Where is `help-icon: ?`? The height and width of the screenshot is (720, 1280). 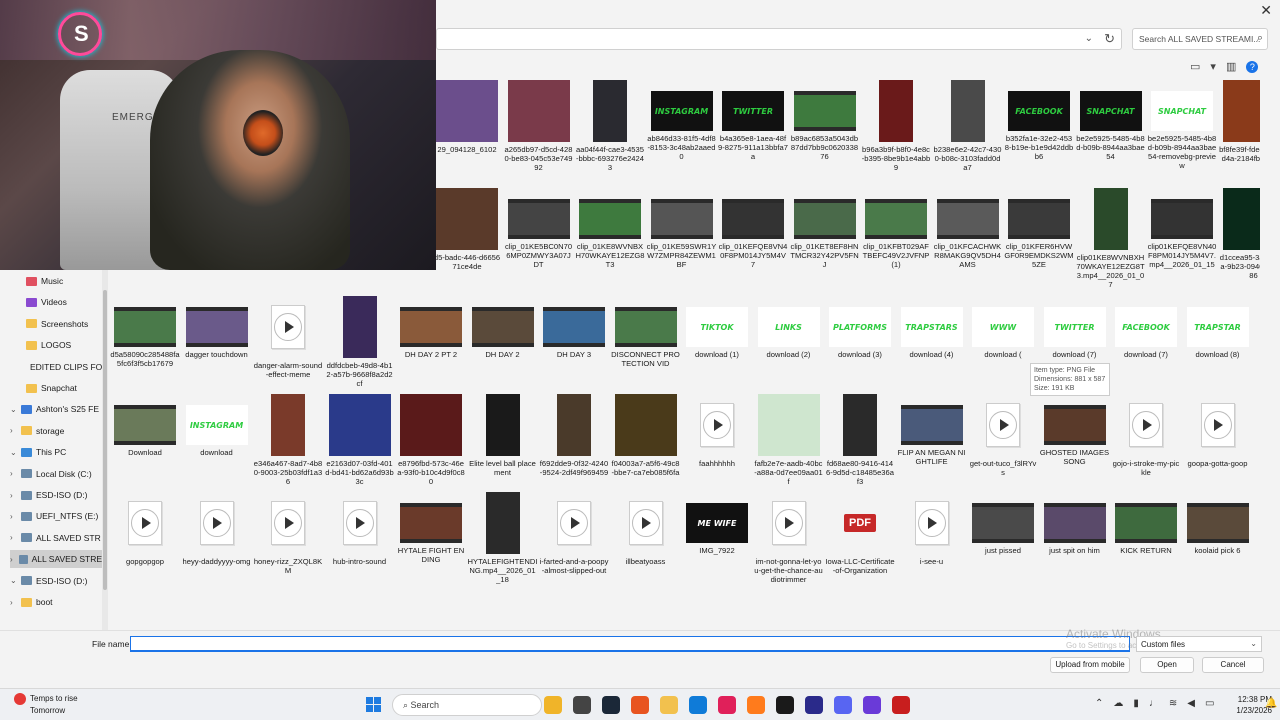
help-icon: ? is located at coordinates (1252, 66).